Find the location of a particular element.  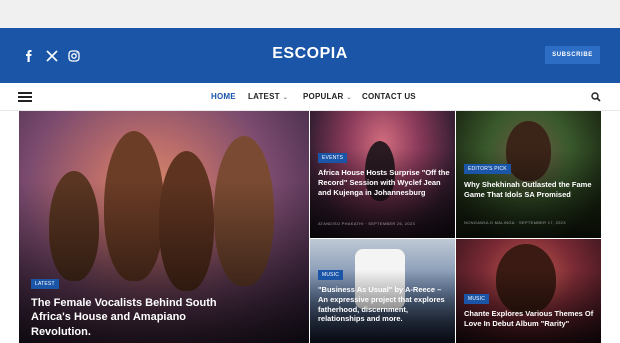

article-meta: NONGAWULO MALINGA · SEPTEMBER 17, 2023 is located at coordinates (515, 222).